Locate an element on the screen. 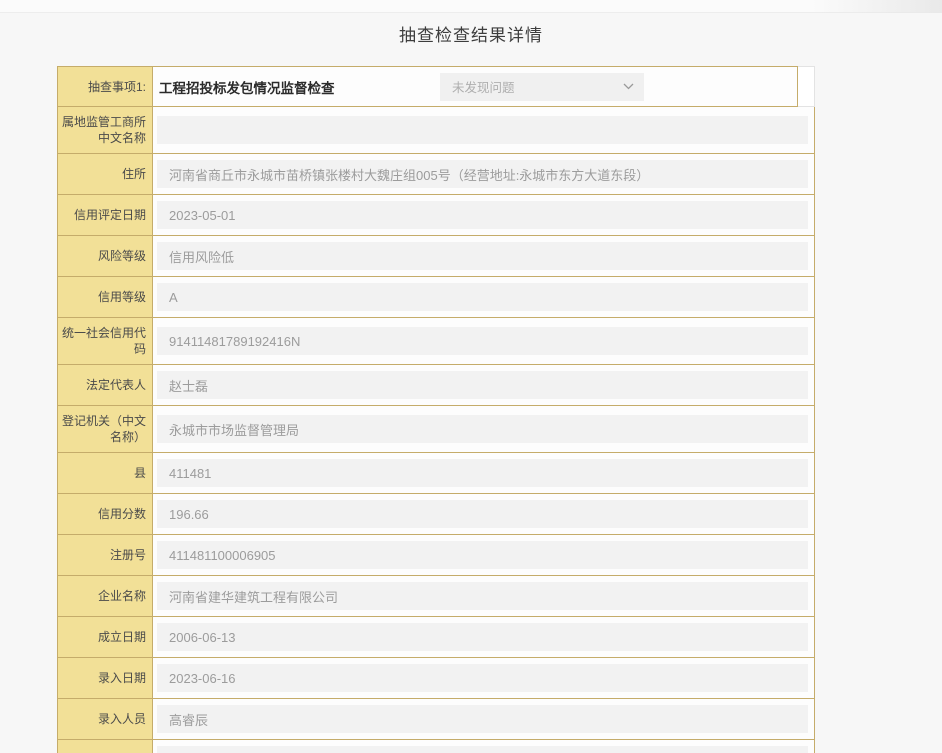 The width and height of the screenshot is (942, 753). form-row: 登记机关（中文名称） 永城市市场监督管理局 is located at coordinates (436, 429).